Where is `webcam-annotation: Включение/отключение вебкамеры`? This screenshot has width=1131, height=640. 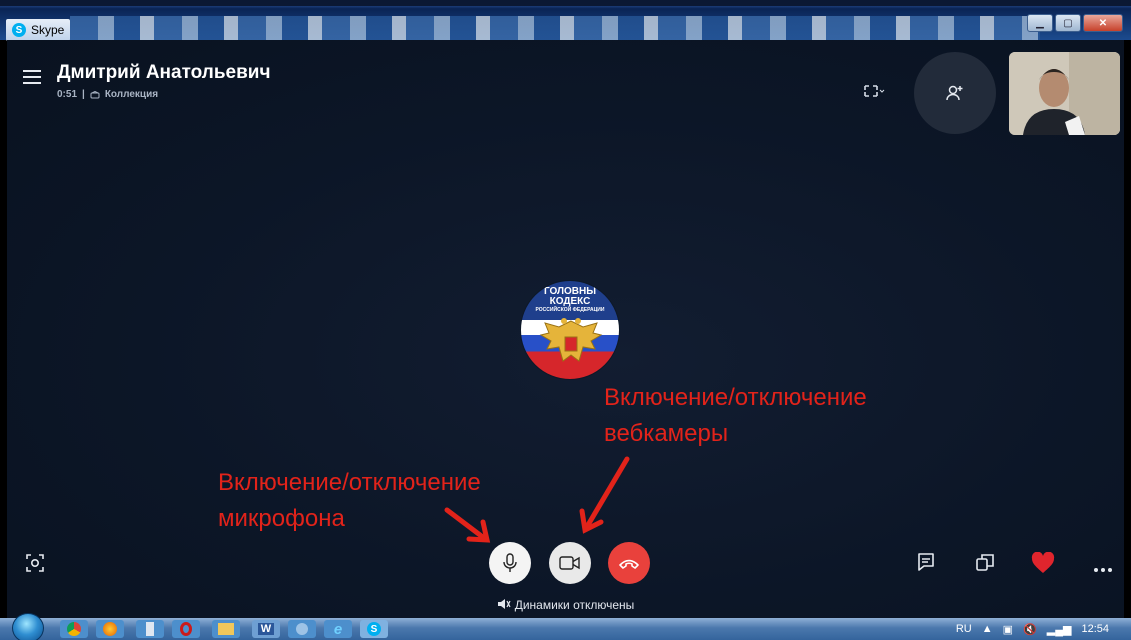
webcam-annotation: Включение/отключение вебкамеры is located at coordinates (735, 416).